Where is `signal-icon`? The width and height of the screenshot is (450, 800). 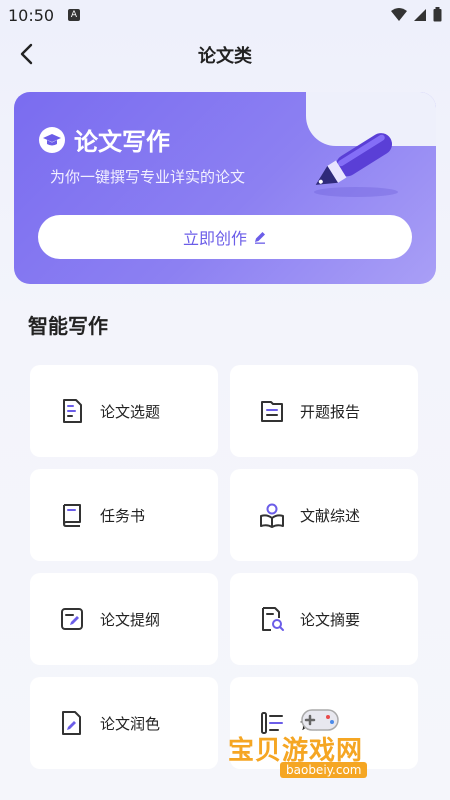 signal-icon is located at coordinates (420, 14).